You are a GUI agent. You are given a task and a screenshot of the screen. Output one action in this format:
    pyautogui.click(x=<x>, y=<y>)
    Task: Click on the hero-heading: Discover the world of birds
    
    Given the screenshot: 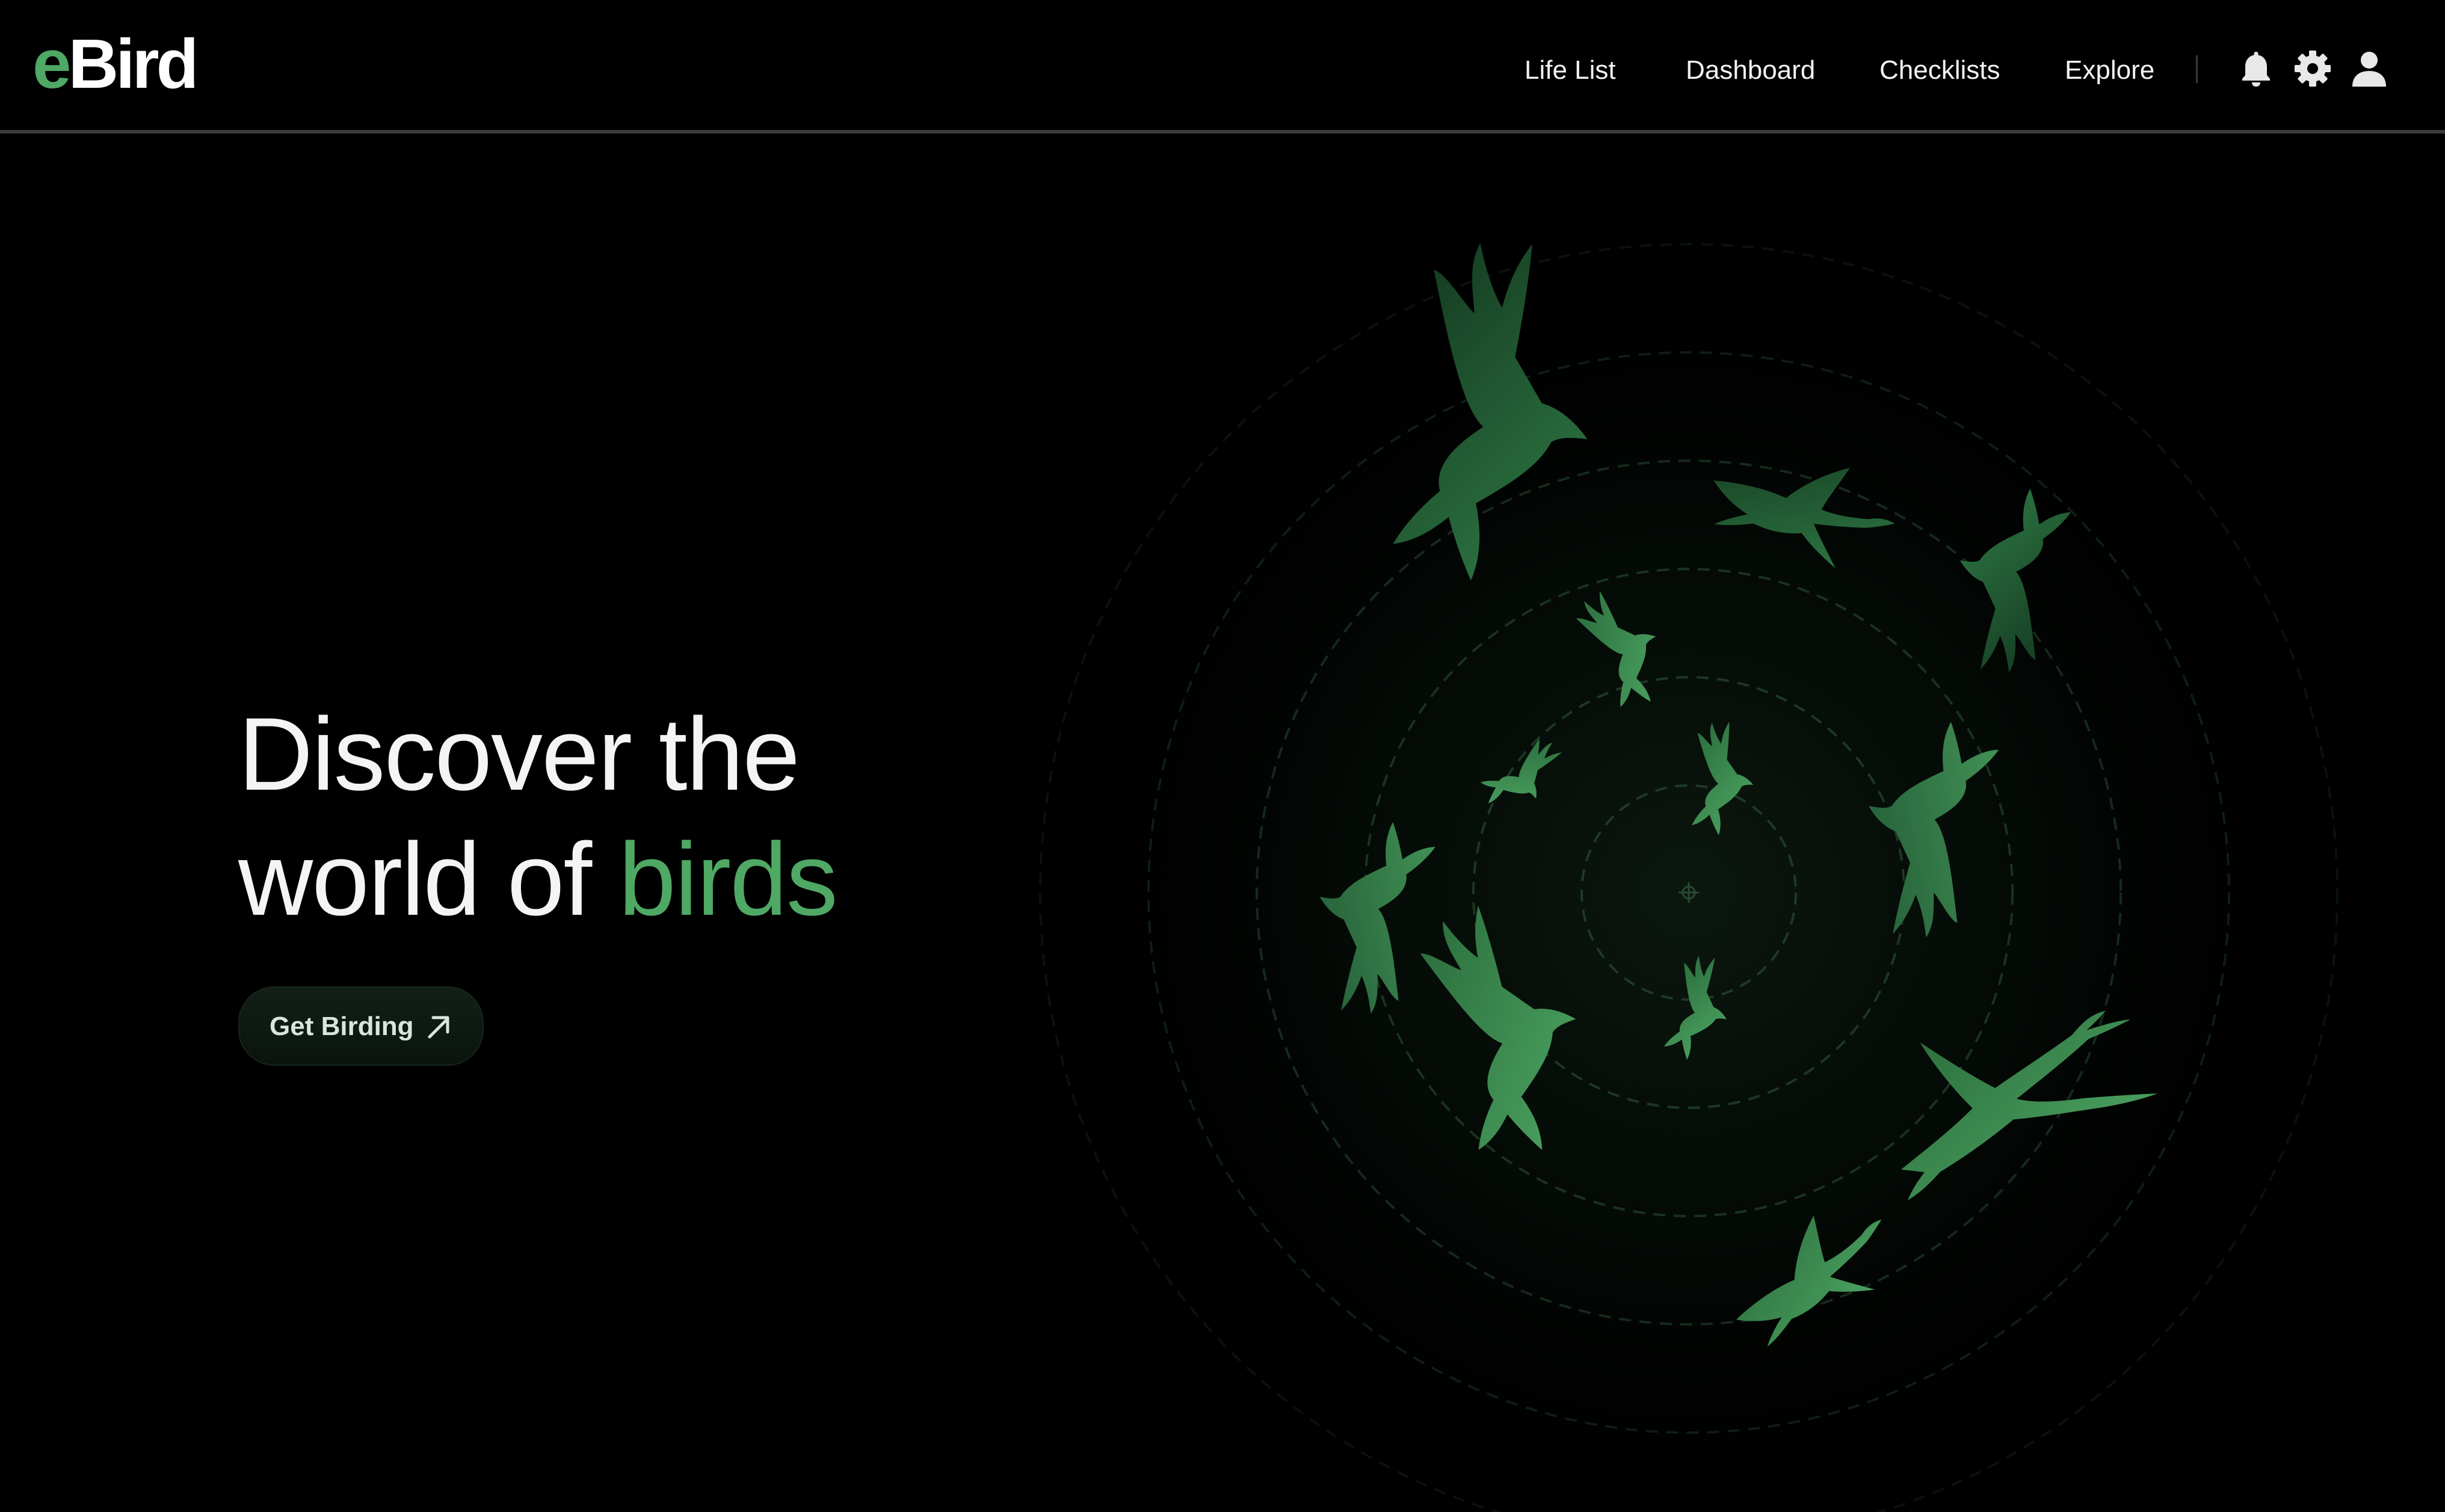 What is the action you would take?
    pyautogui.click(x=538, y=817)
    